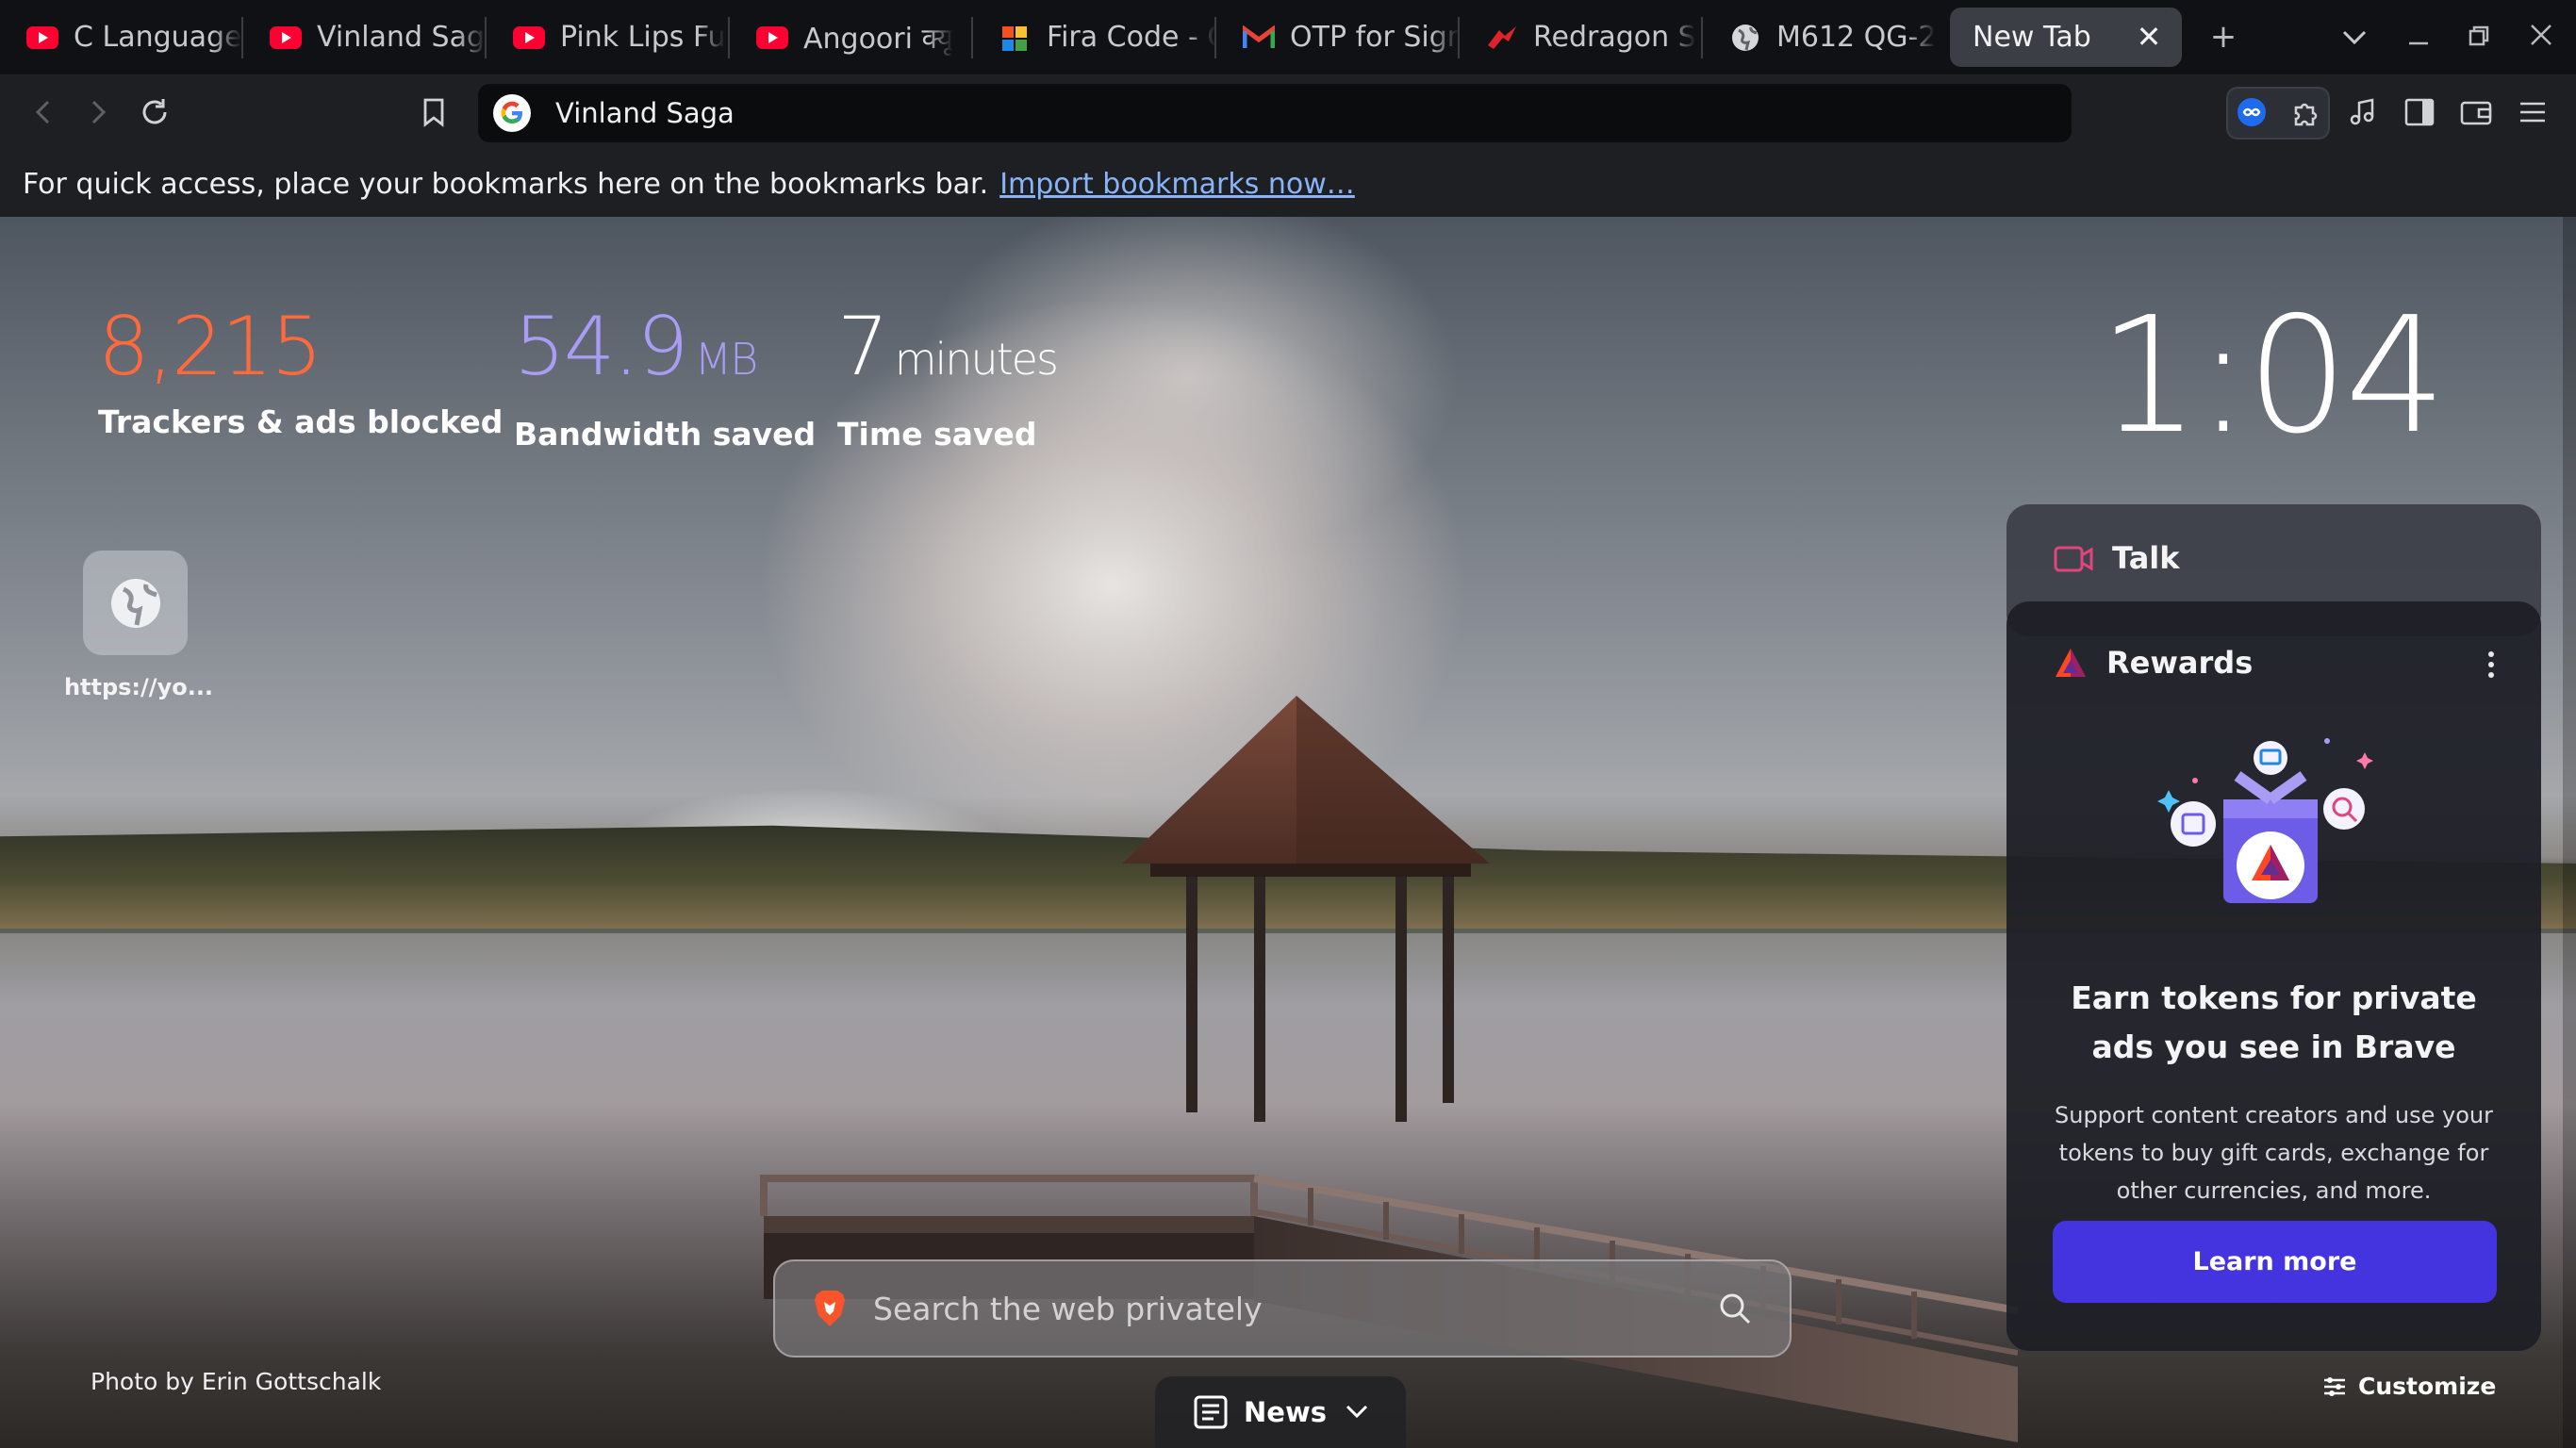  I want to click on customize-button: Customize, so click(2409, 1386).